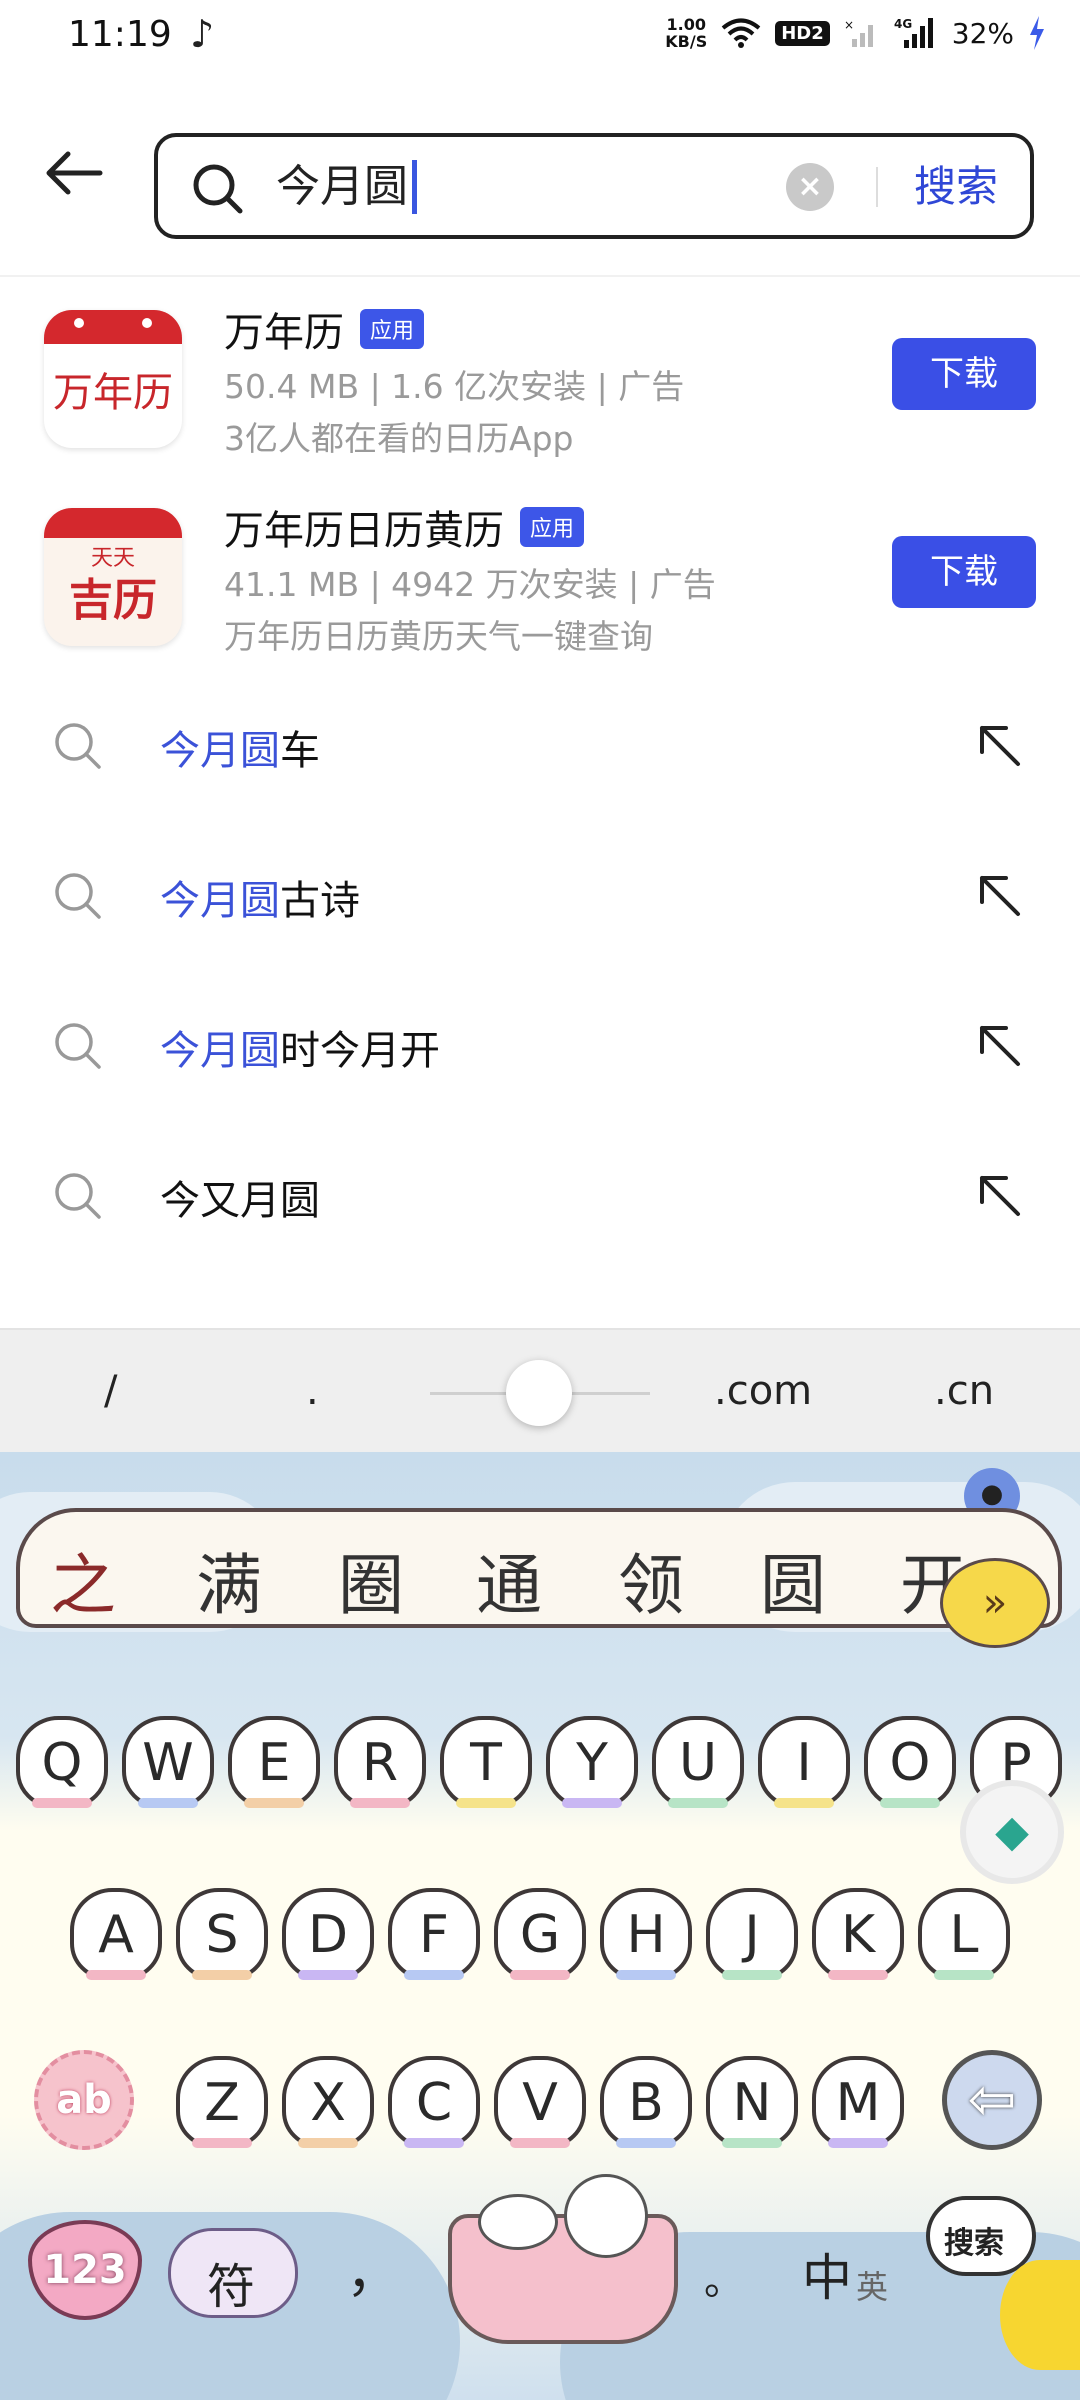 The height and width of the screenshot is (2400, 1080). Describe the element at coordinates (802, 33) in the screenshot. I see `hd-badge: HD2` at that location.